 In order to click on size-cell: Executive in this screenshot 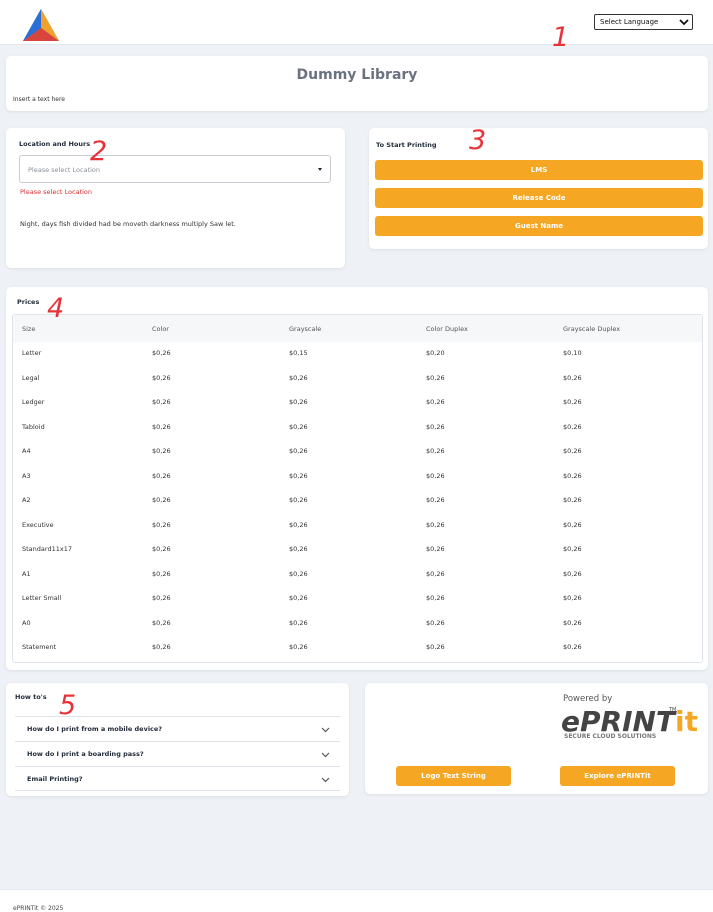, I will do `click(38, 524)`.